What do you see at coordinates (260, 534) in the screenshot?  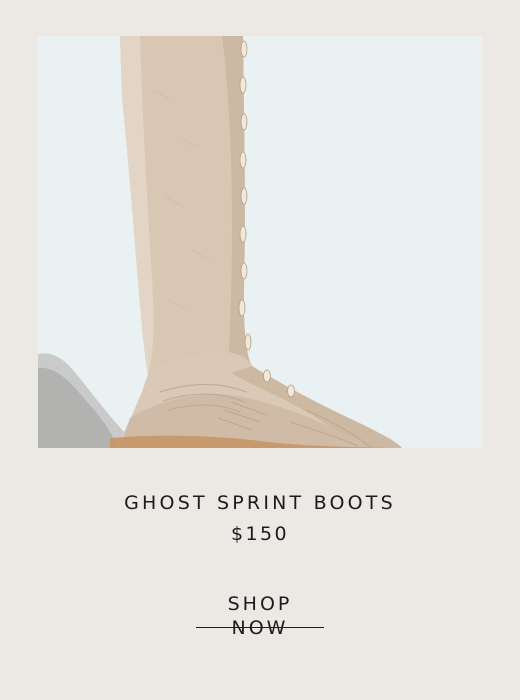 I see `product-price: $150` at bounding box center [260, 534].